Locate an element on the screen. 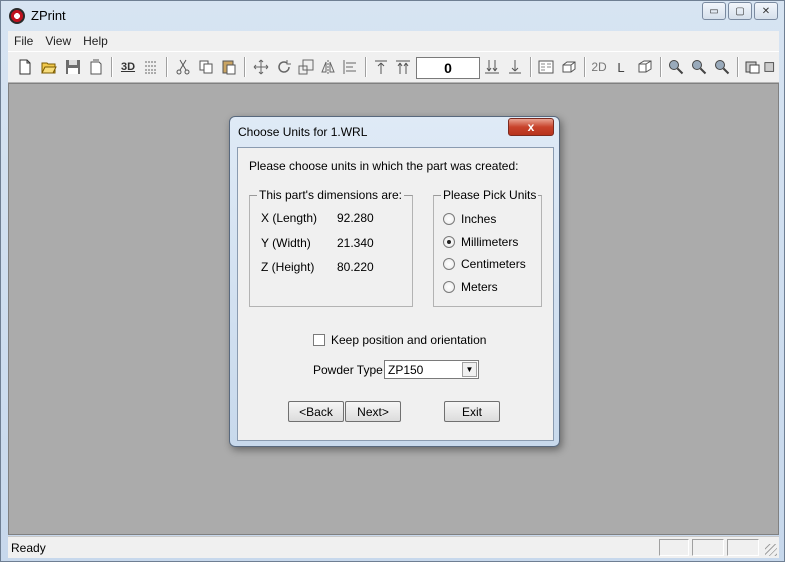 The image size is (785, 562). zoom-in-icon is located at coordinates (676, 67).